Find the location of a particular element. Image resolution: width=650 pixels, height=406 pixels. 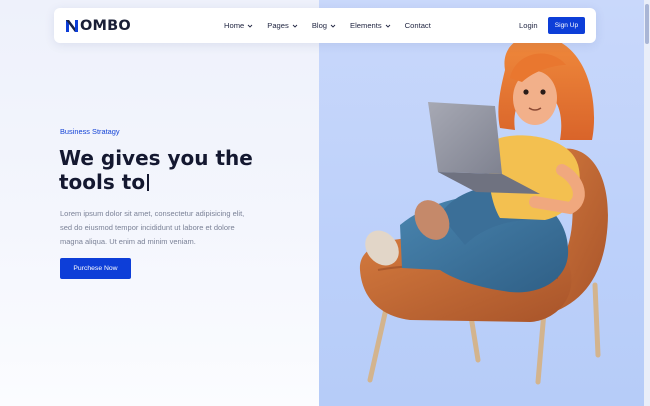

typing-cursor is located at coordinates (148, 182).